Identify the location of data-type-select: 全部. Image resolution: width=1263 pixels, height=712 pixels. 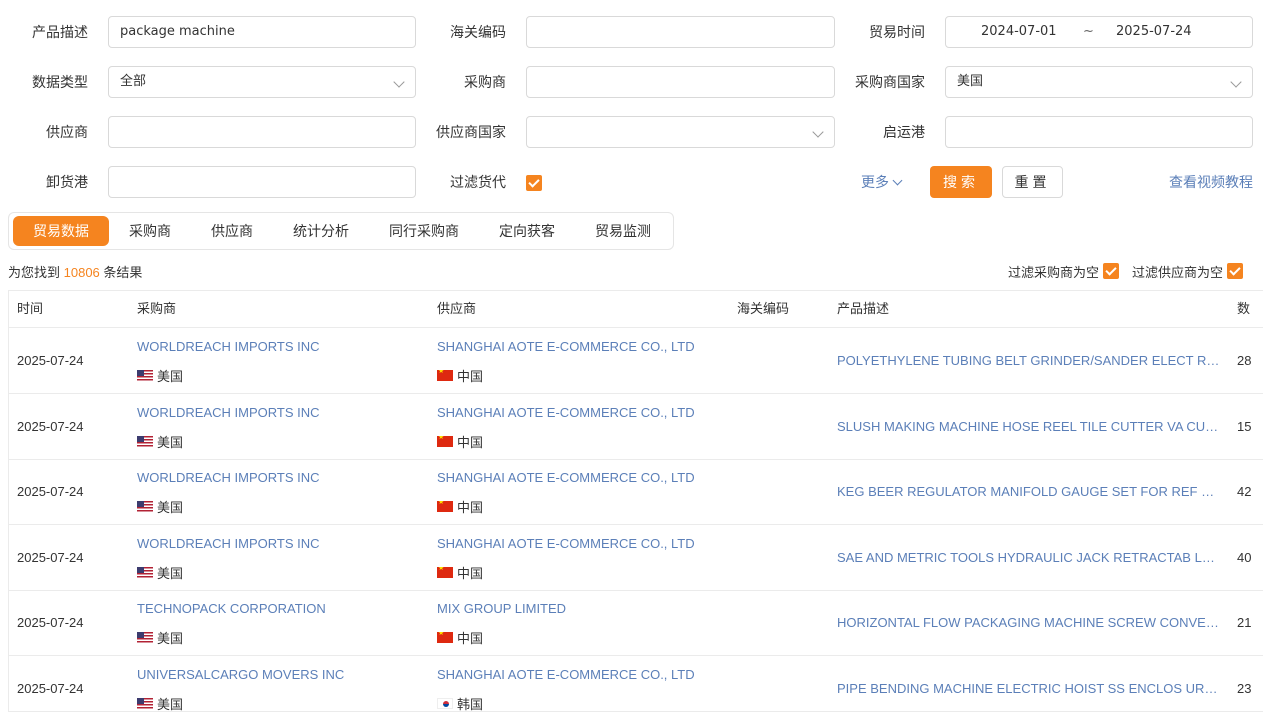
(262, 82).